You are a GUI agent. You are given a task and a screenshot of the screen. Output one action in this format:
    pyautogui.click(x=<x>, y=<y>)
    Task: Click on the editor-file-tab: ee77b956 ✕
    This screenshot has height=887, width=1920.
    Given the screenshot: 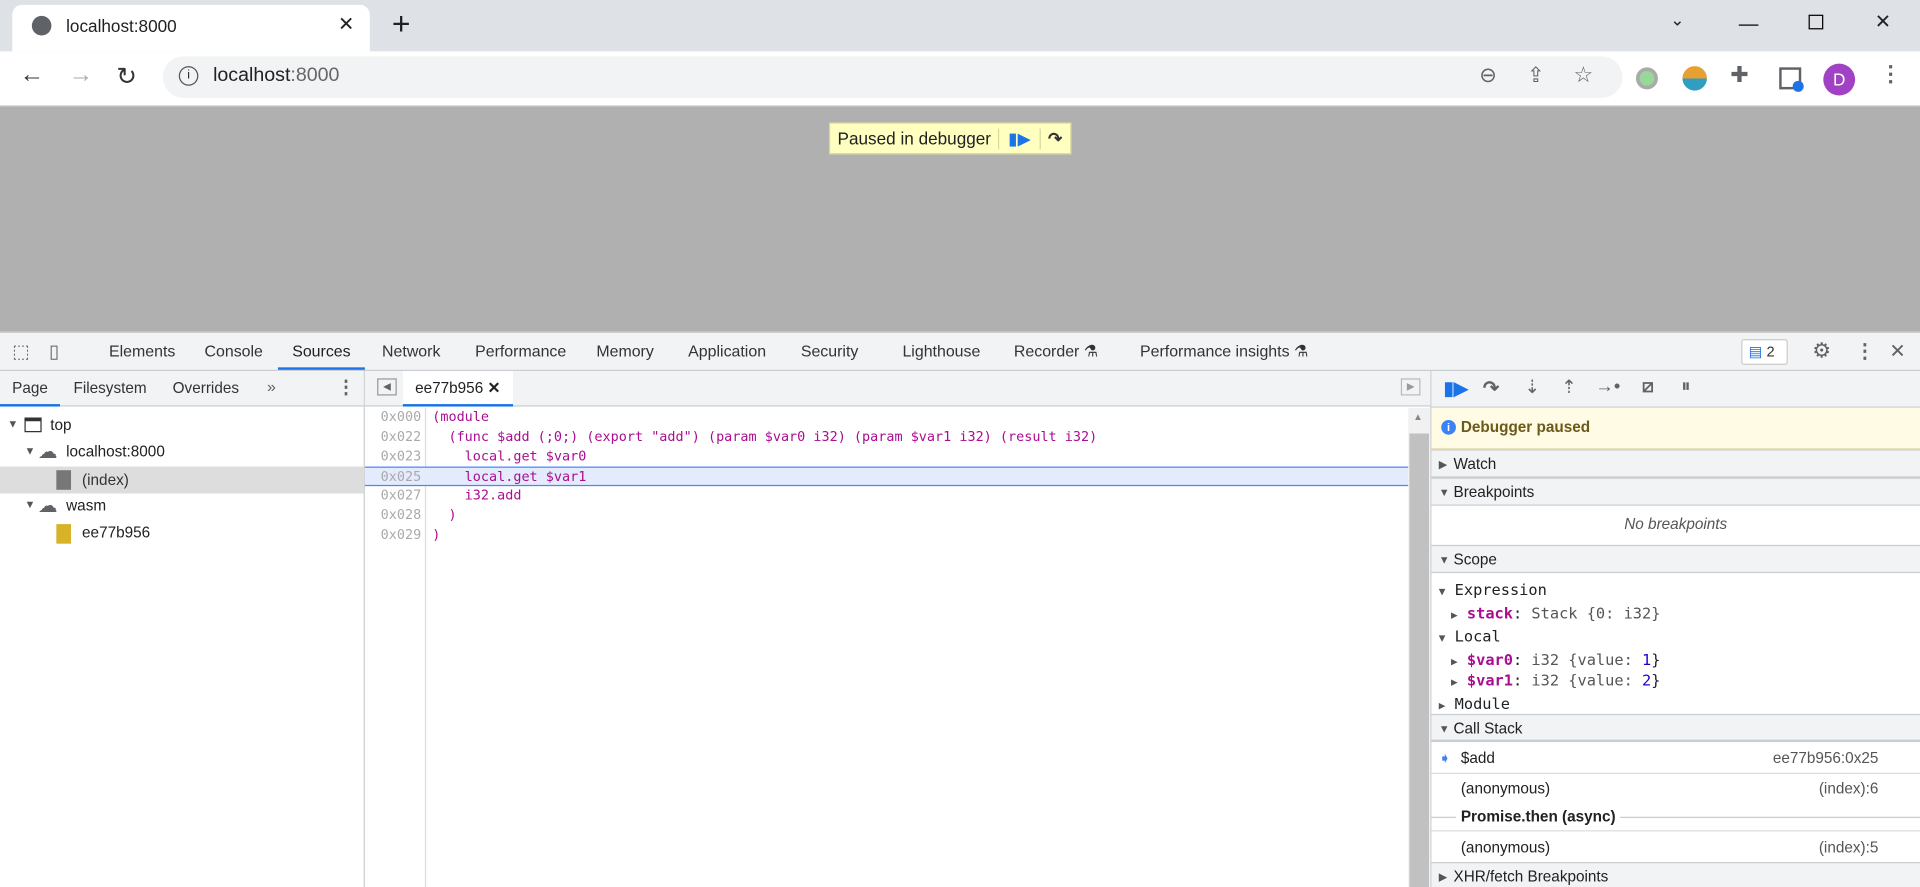 What is the action you would take?
    pyautogui.click(x=457, y=389)
    